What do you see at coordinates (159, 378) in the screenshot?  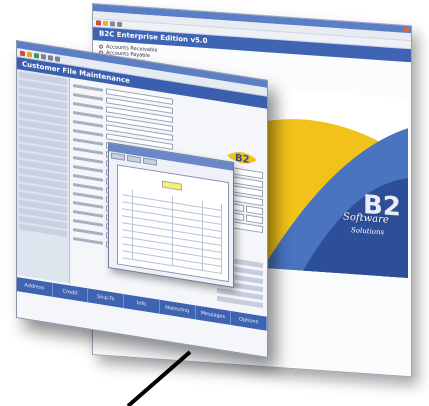 I see `arrow-stroke-icon` at bounding box center [159, 378].